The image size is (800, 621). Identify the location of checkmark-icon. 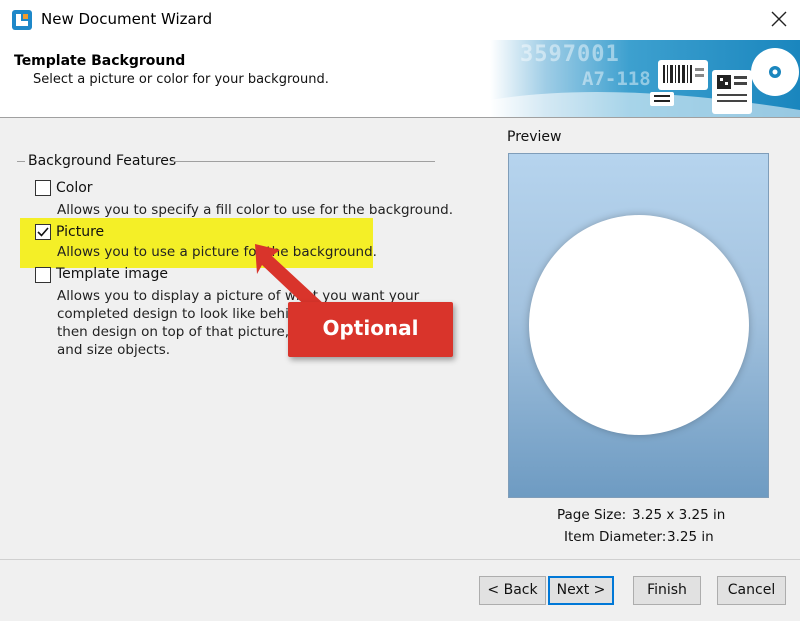
(43, 232).